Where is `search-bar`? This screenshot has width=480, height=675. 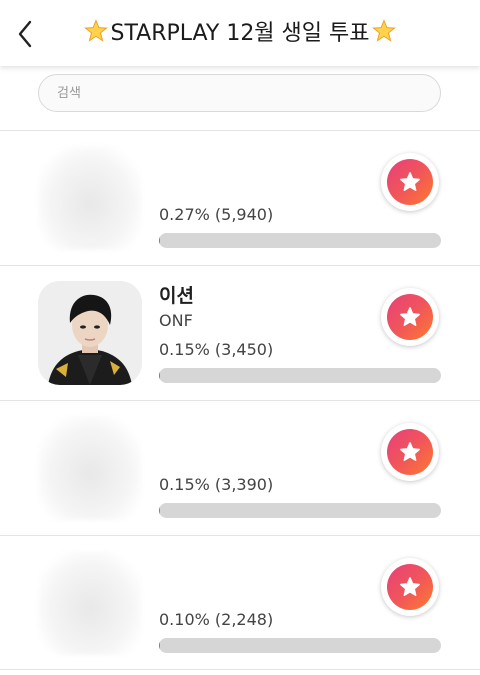 search-bar is located at coordinates (240, 93).